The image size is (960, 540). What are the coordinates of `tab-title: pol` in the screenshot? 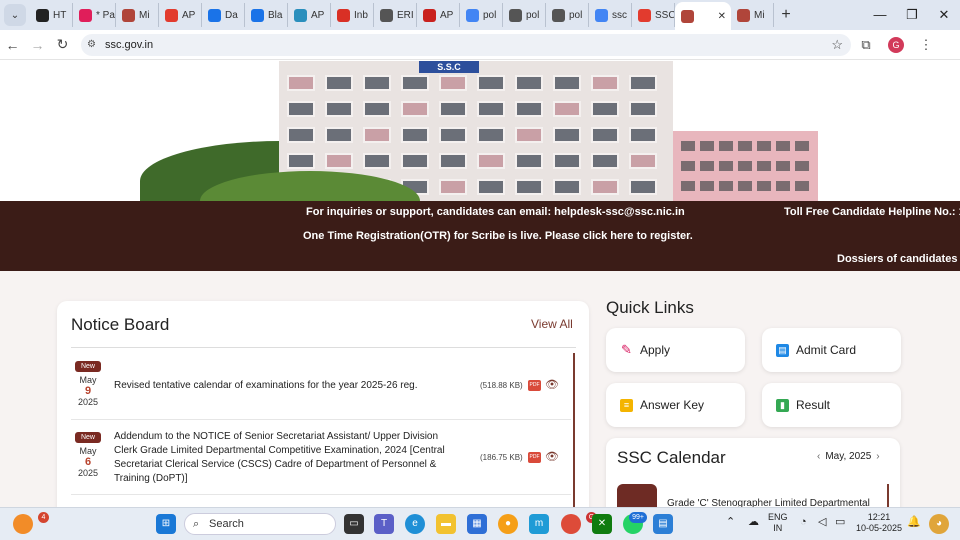 It's located at (490, 15).